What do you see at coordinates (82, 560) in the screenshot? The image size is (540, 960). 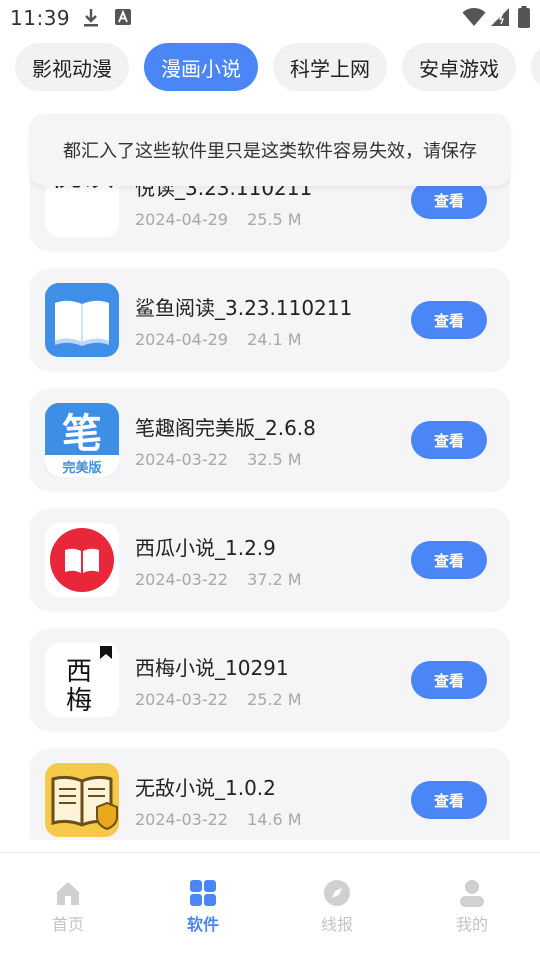 I see `xigua-book-icon` at bounding box center [82, 560].